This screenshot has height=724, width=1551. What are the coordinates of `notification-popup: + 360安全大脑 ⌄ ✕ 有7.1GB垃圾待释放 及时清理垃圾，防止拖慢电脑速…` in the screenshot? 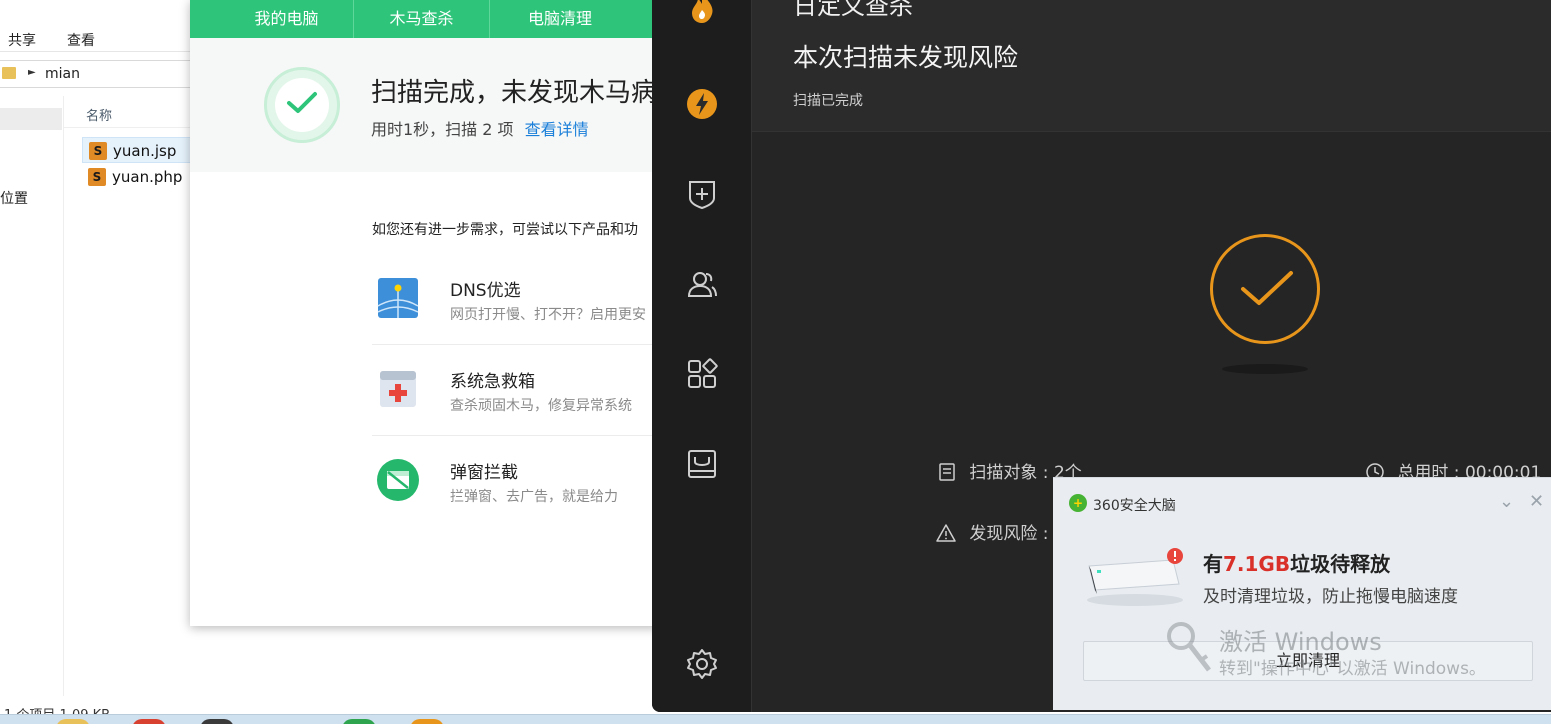 It's located at (1302, 593).